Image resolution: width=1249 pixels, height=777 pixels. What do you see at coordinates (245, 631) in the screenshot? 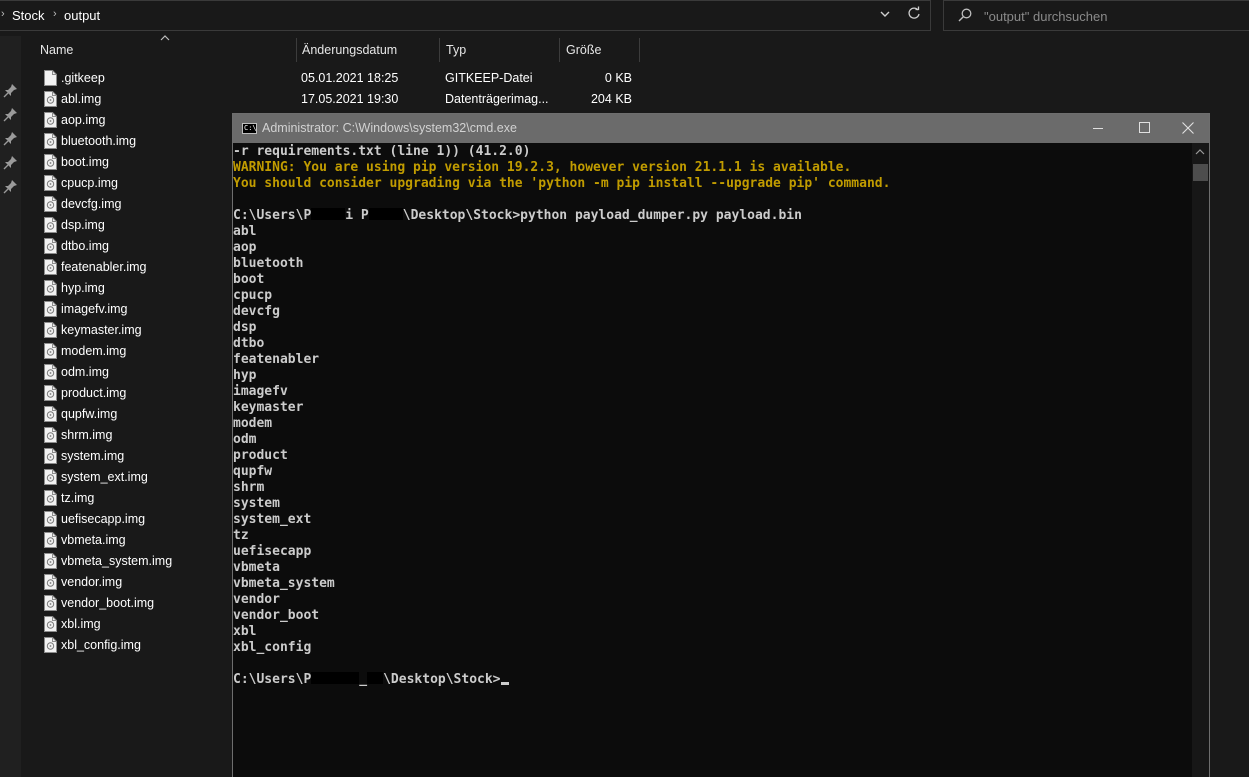
I see `partition-line: xbl` at bounding box center [245, 631].